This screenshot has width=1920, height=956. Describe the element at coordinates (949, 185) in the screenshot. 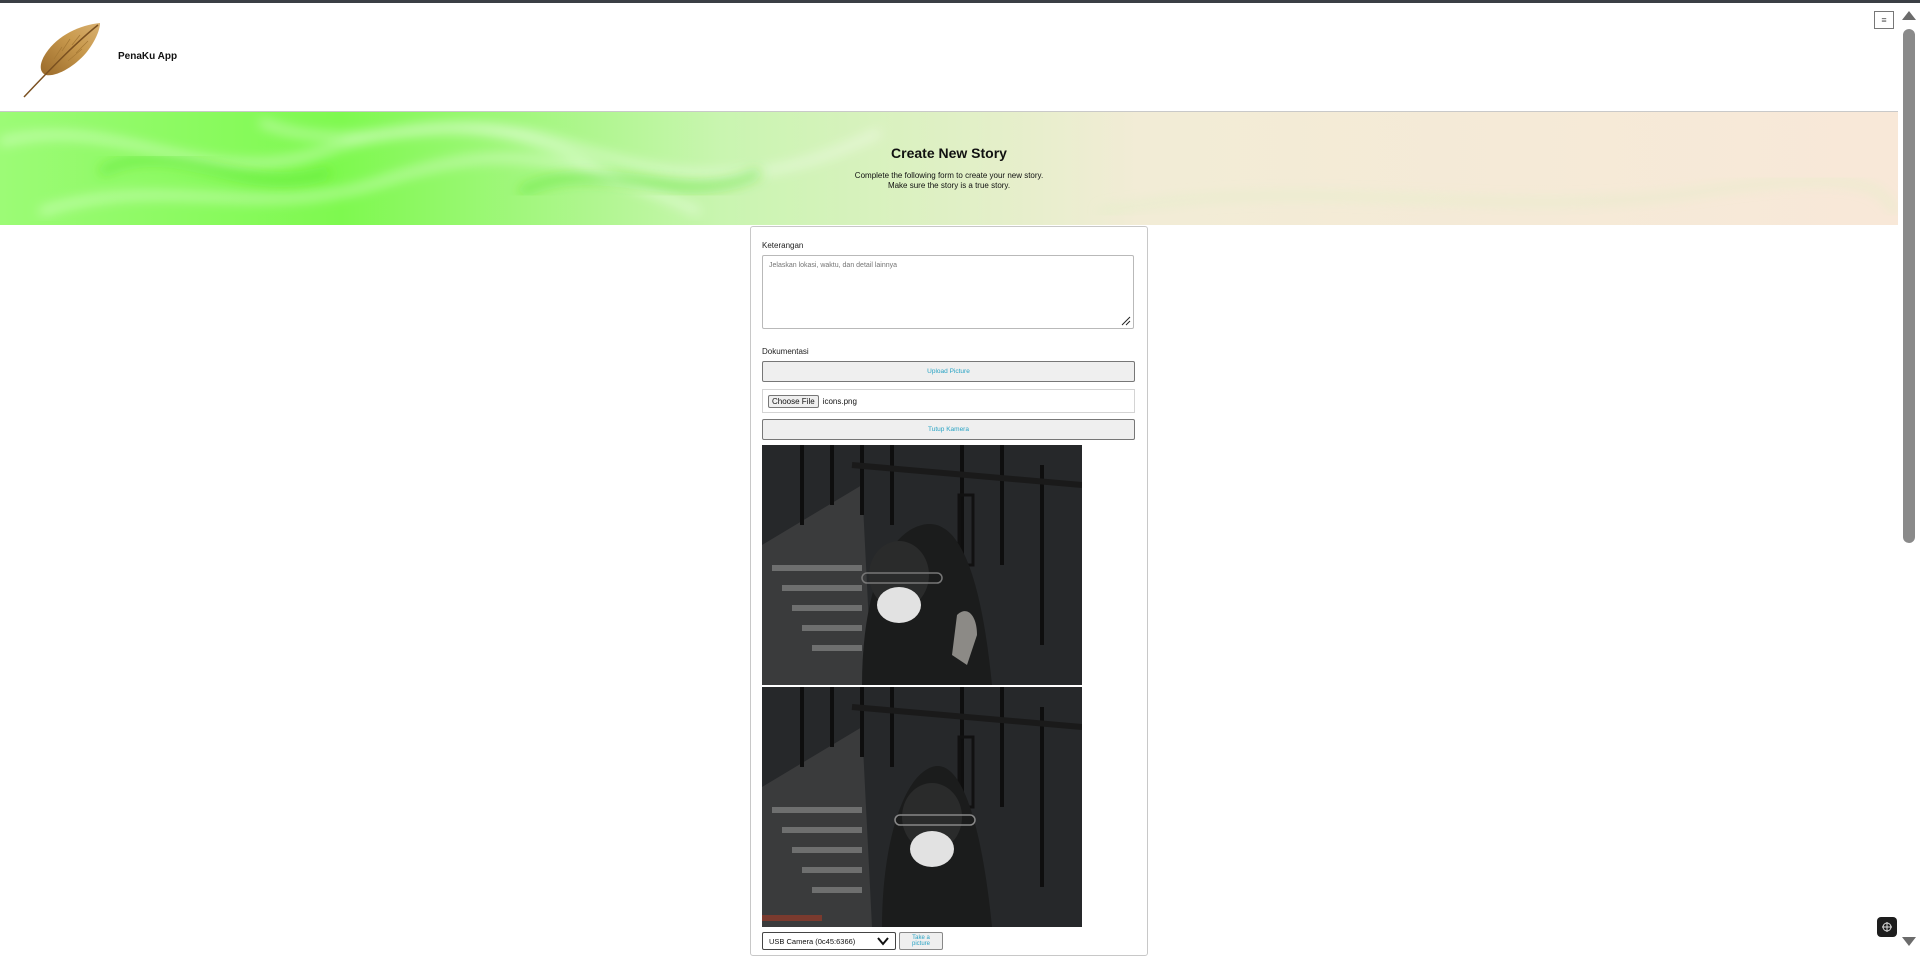

I see `subtitle-line-2: Make sure the story is a true story.` at that location.